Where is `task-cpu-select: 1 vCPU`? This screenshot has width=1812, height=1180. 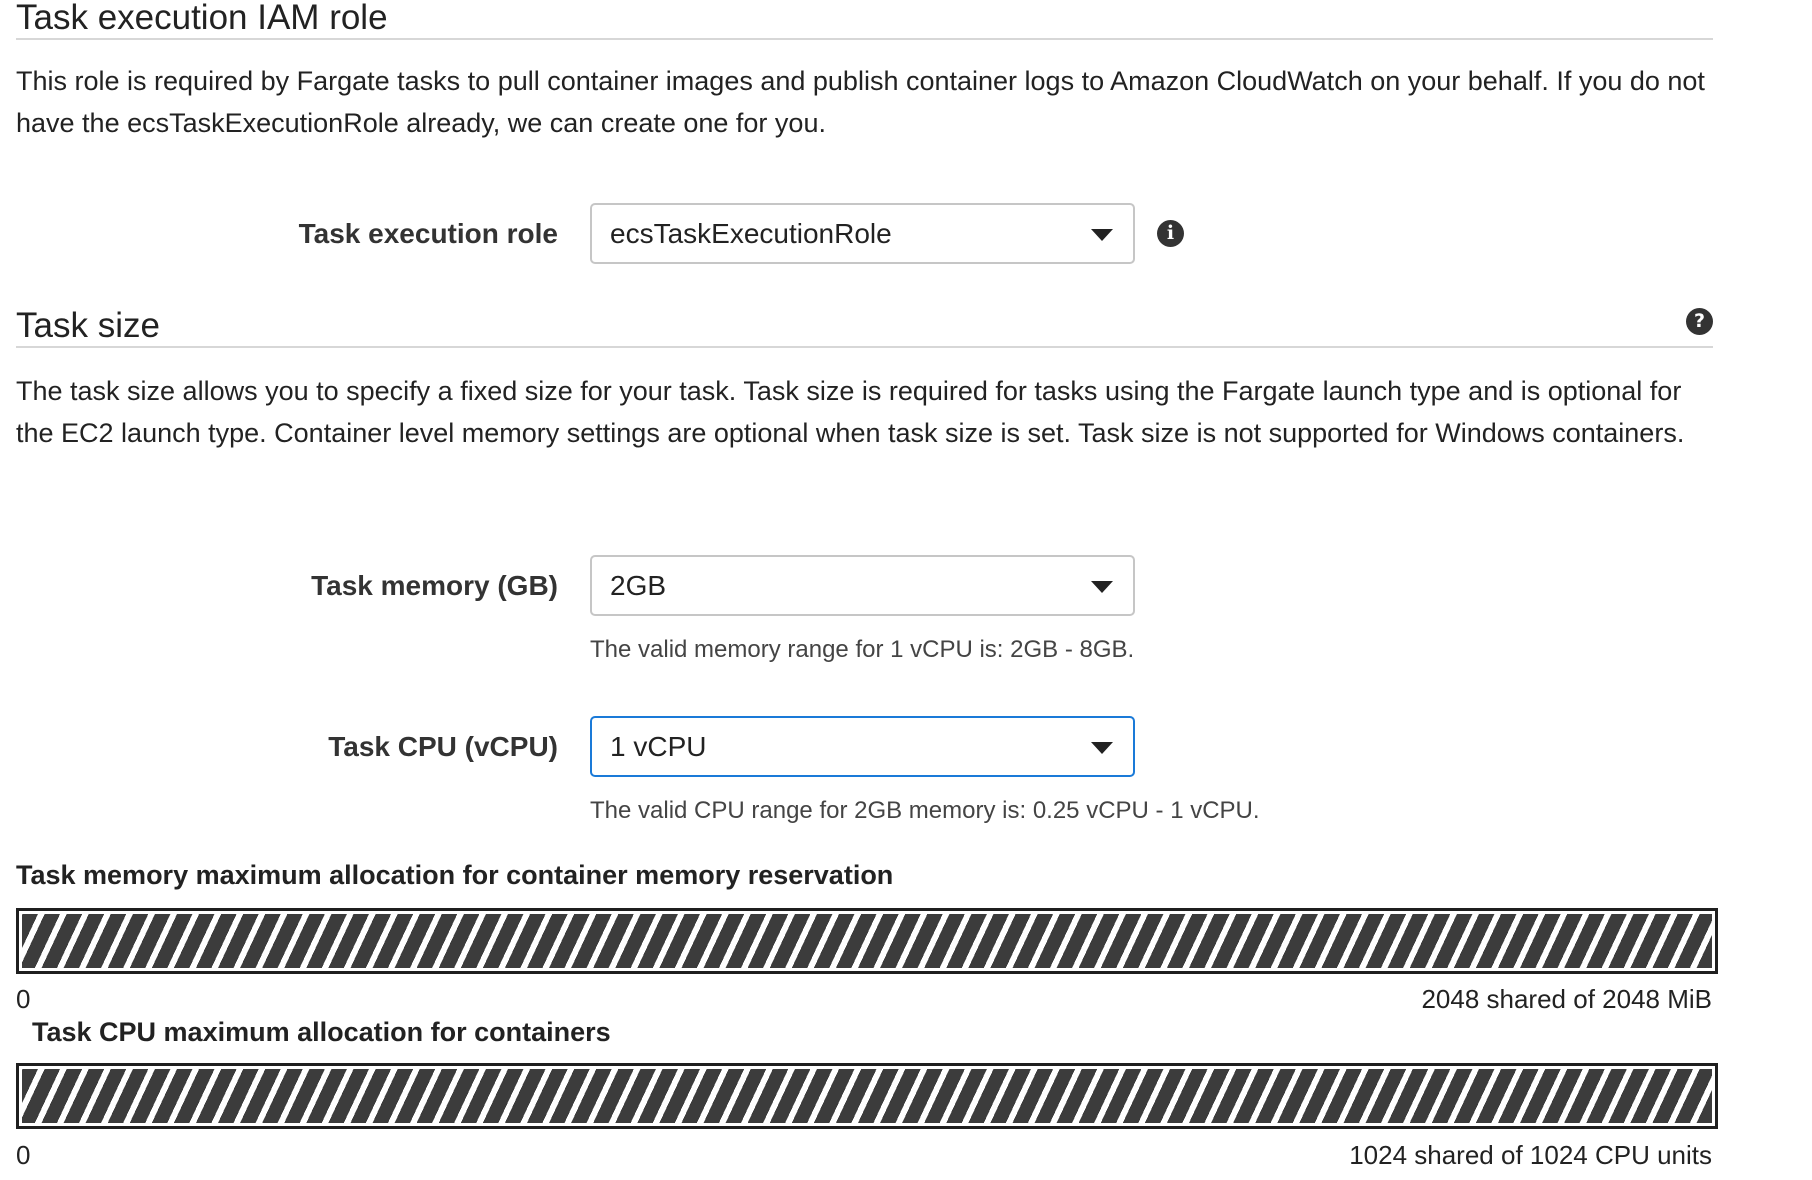 task-cpu-select: 1 vCPU is located at coordinates (862, 746).